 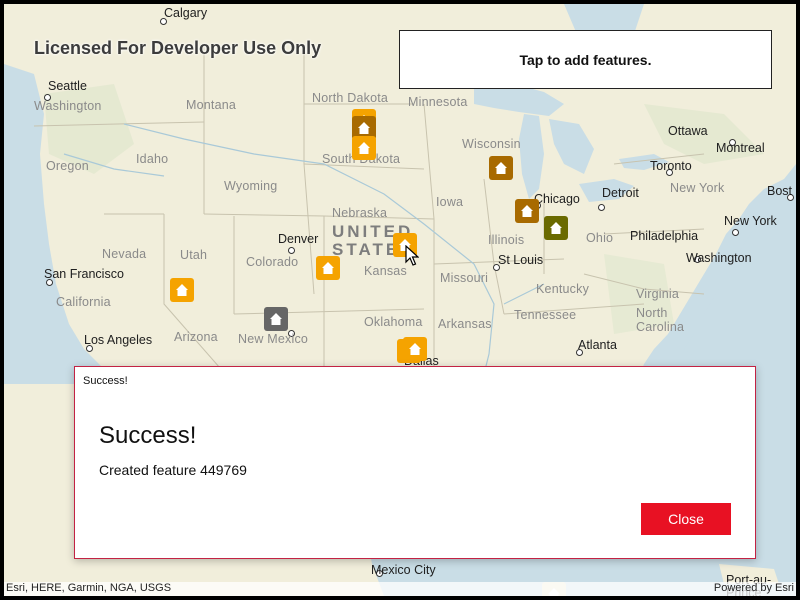 What do you see at coordinates (272, 262) in the screenshot?
I see `map-label: Colorado` at bounding box center [272, 262].